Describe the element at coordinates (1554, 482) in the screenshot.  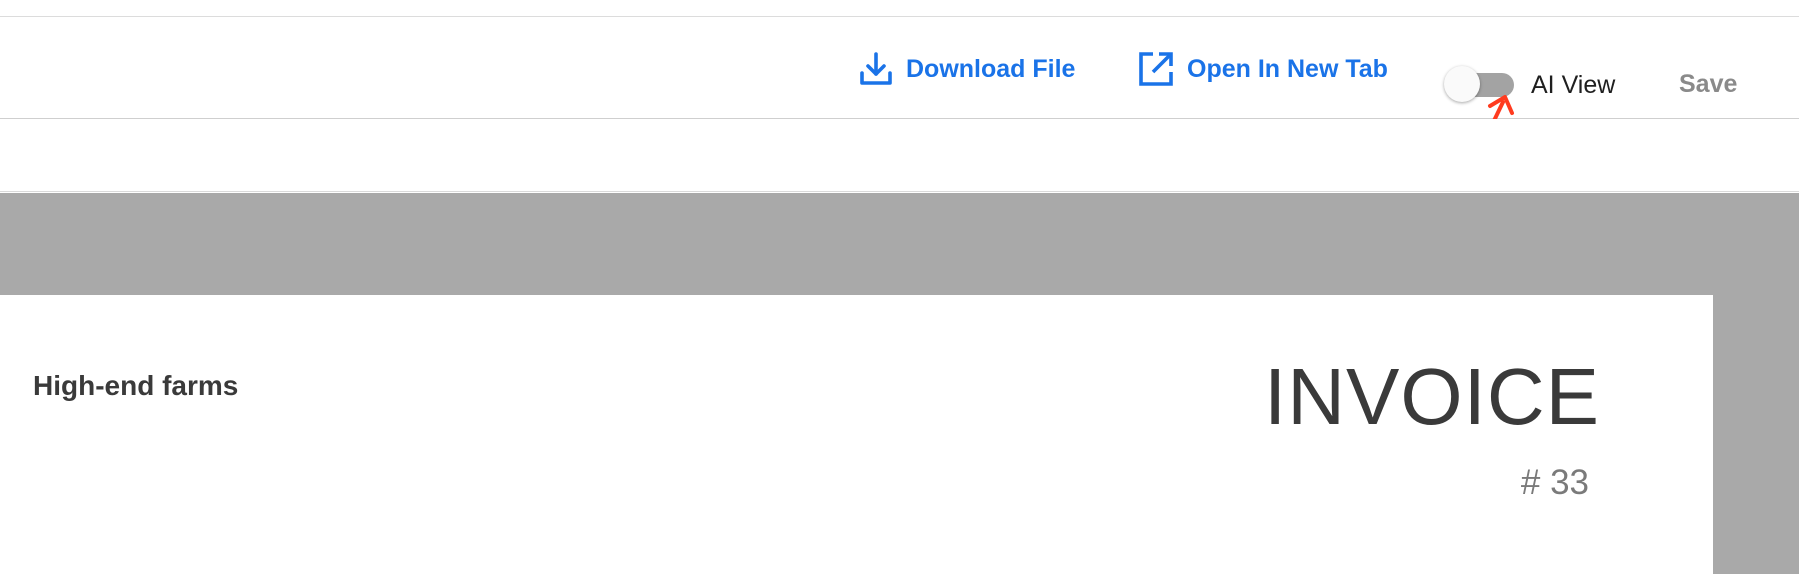
I see `invoice-number: # 33` at that location.